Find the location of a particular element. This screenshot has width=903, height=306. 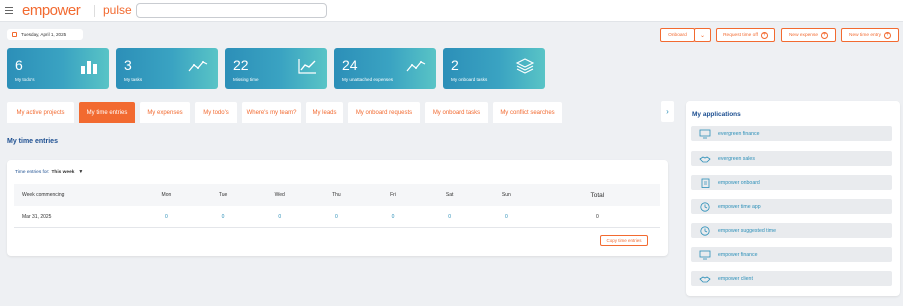

chevron-down-icon: ⌄ is located at coordinates (702, 35).